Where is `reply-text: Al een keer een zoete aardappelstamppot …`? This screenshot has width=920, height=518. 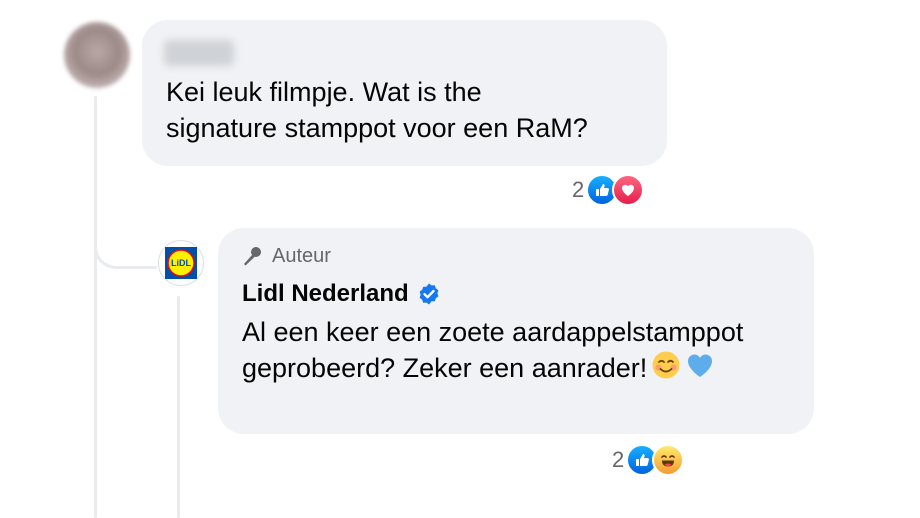
reply-text: Al een keer een zoete aardappelstamppot … is located at coordinates (492, 351).